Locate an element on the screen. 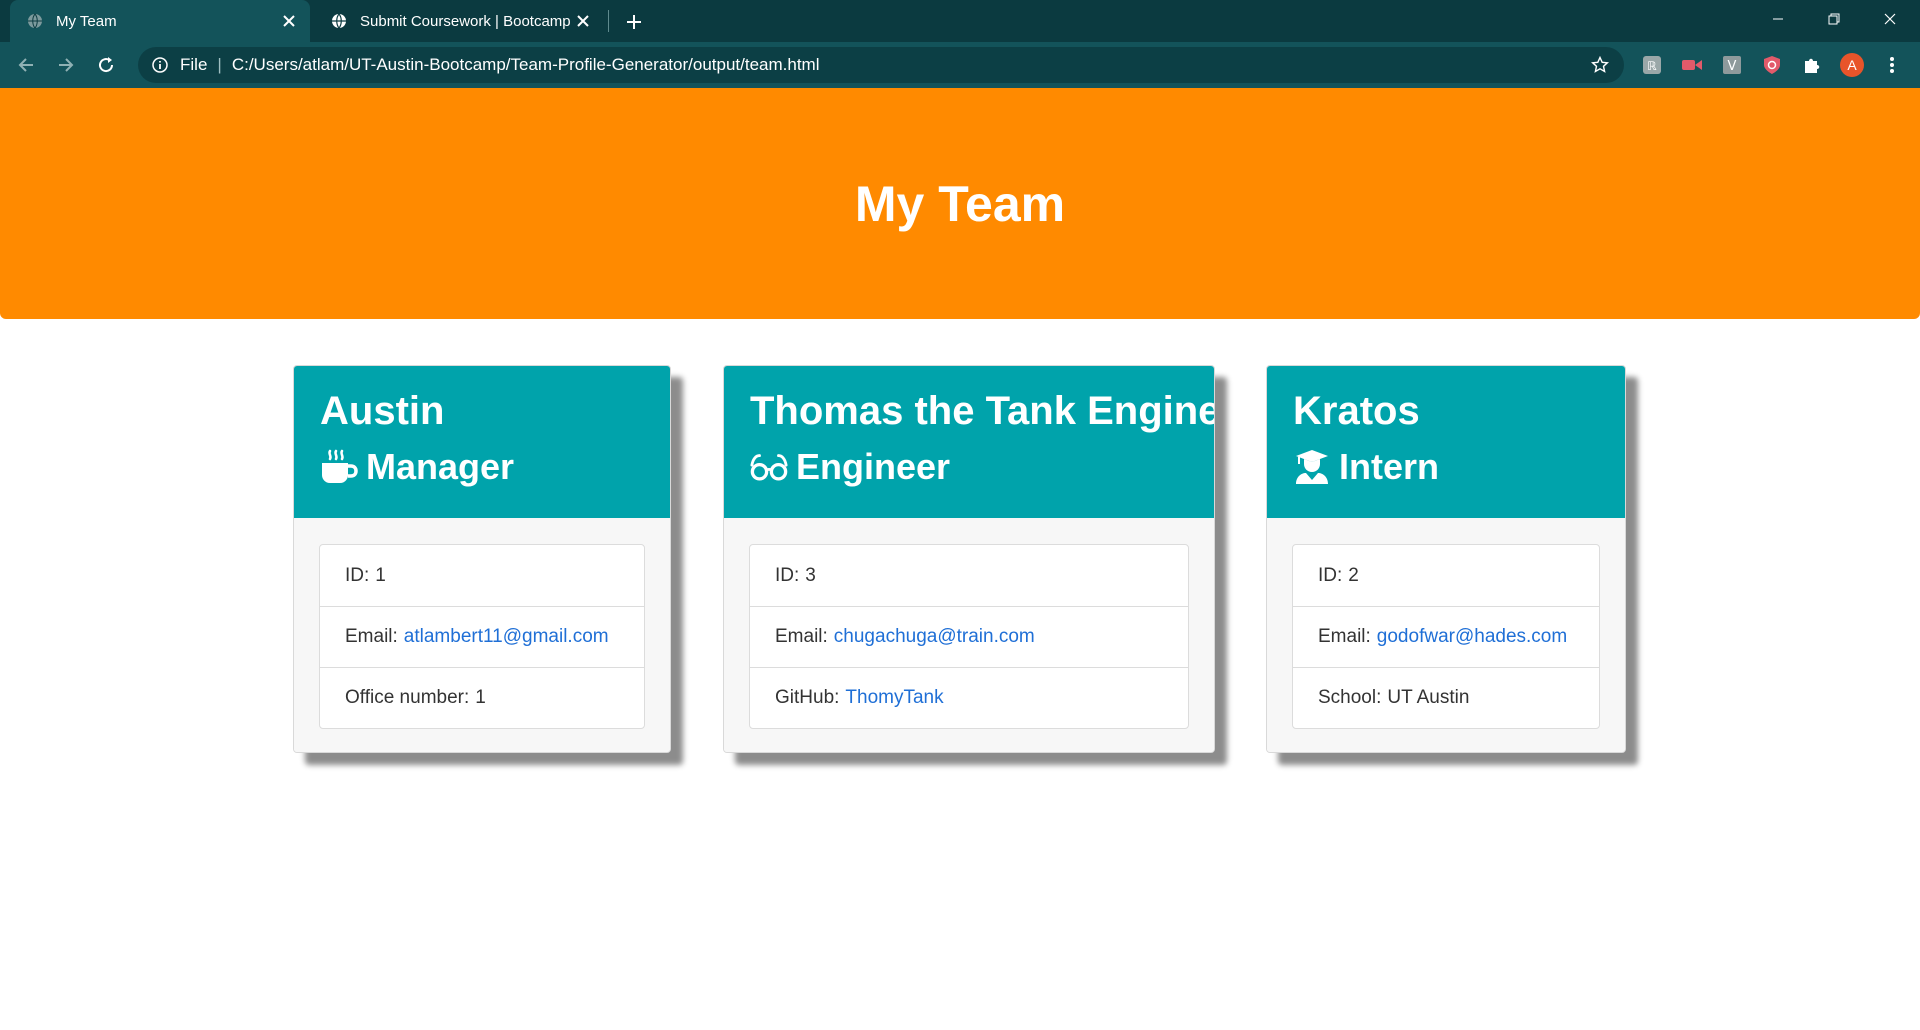 Image resolution: width=1920 pixels, height=1030 pixels. page-title: My Team is located at coordinates (960, 203).